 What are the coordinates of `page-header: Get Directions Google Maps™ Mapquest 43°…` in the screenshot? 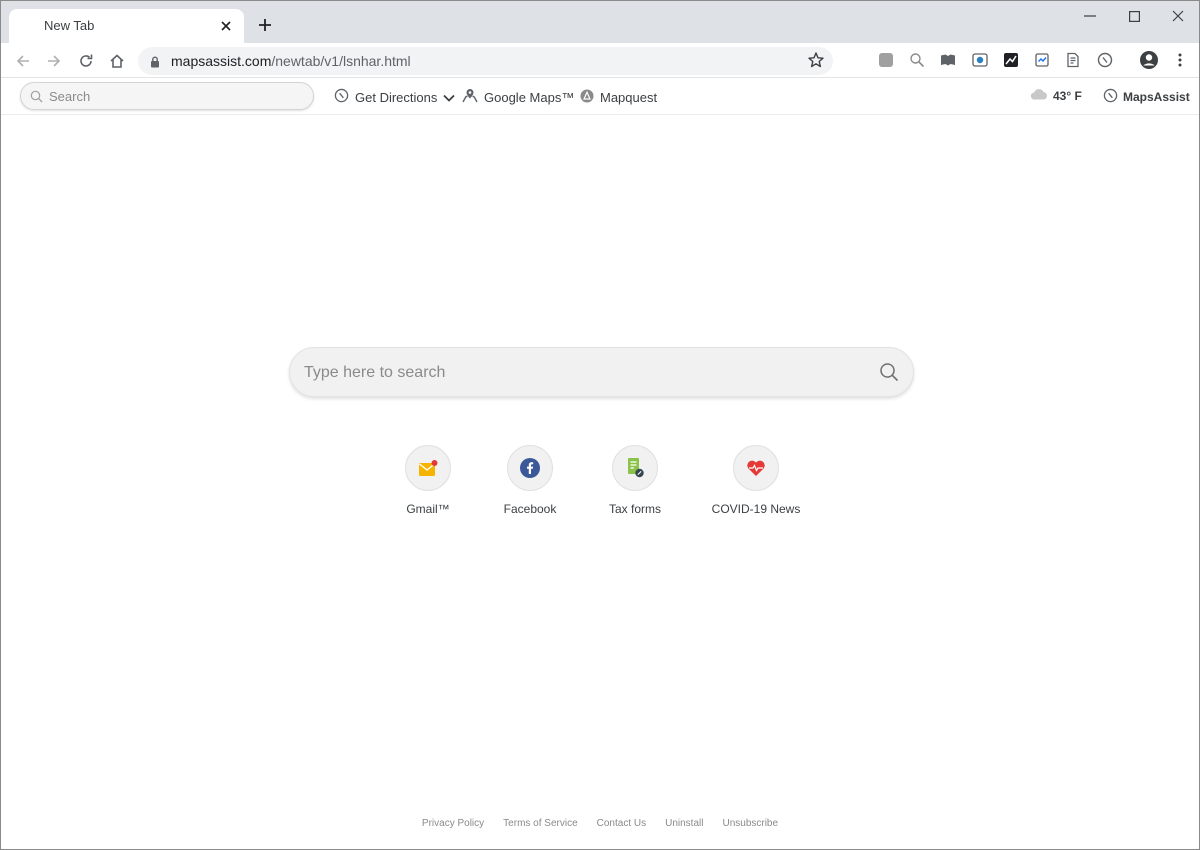 It's located at (600, 97).